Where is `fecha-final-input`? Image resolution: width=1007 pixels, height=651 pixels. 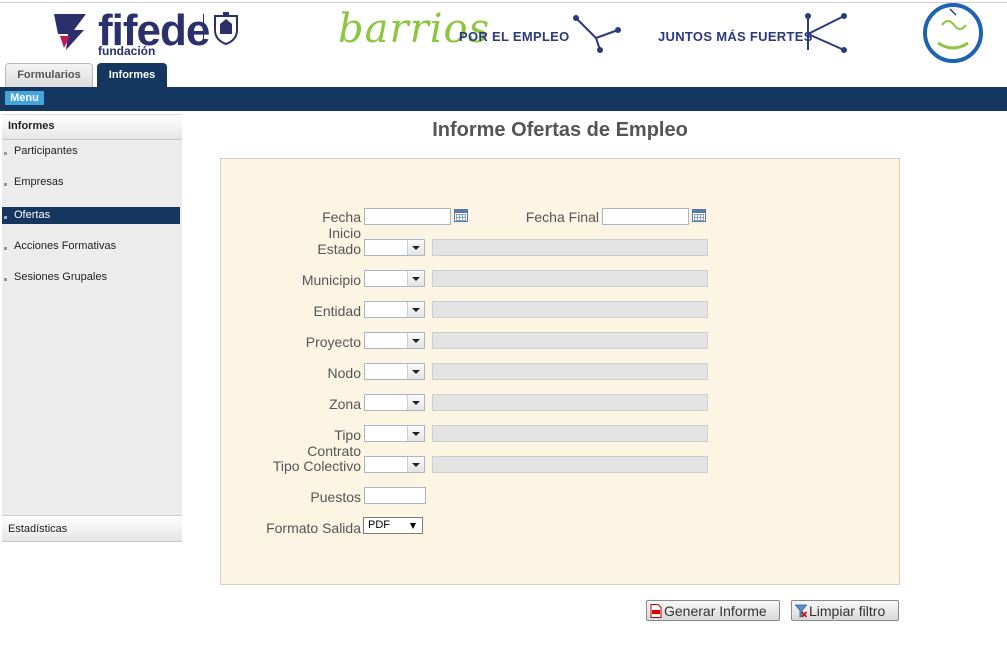
fecha-final-input is located at coordinates (645, 216).